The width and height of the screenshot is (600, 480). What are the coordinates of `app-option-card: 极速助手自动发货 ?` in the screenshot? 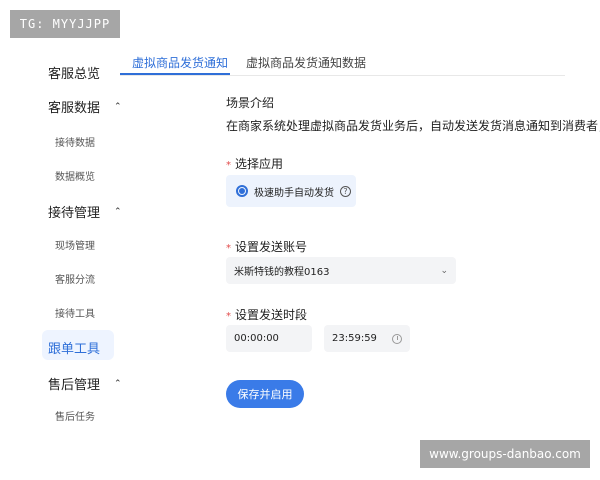 It's located at (291, 191).